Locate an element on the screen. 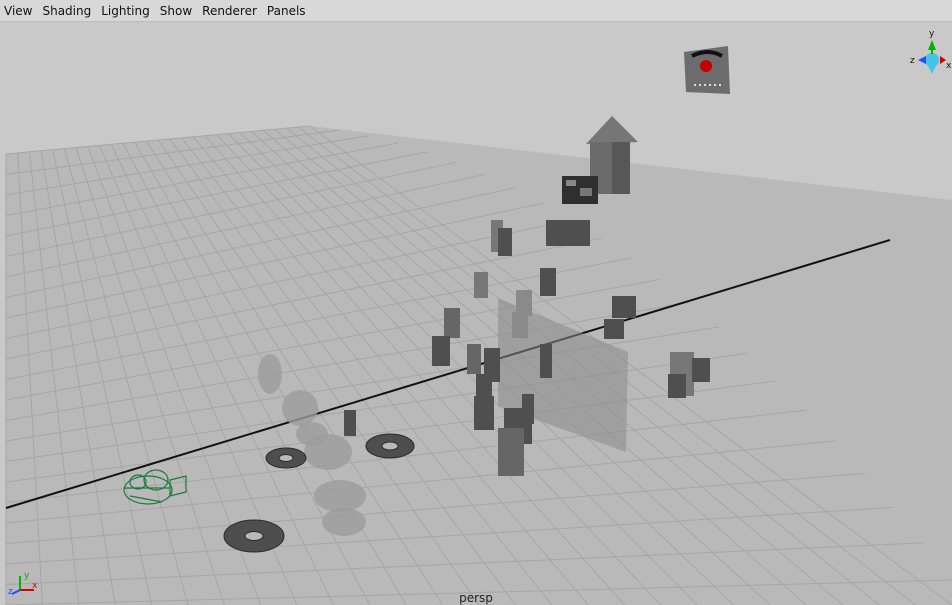 Image resolution: width=952 pixels, height=605 pixels. axis-x-label: x is located at coordinates (35, 586).